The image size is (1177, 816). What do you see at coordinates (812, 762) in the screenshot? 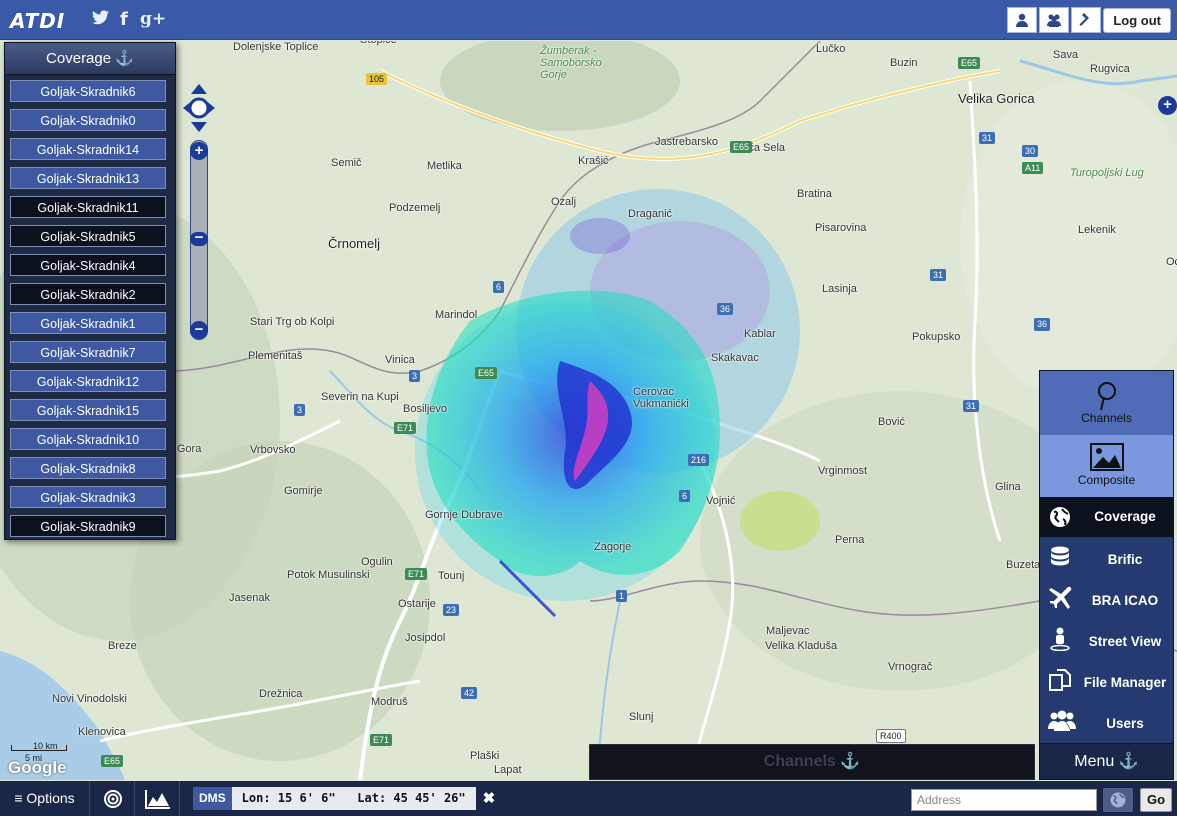
I see `channels-panel-toggle: Channels ⚓` at bounding box center [812, 762].